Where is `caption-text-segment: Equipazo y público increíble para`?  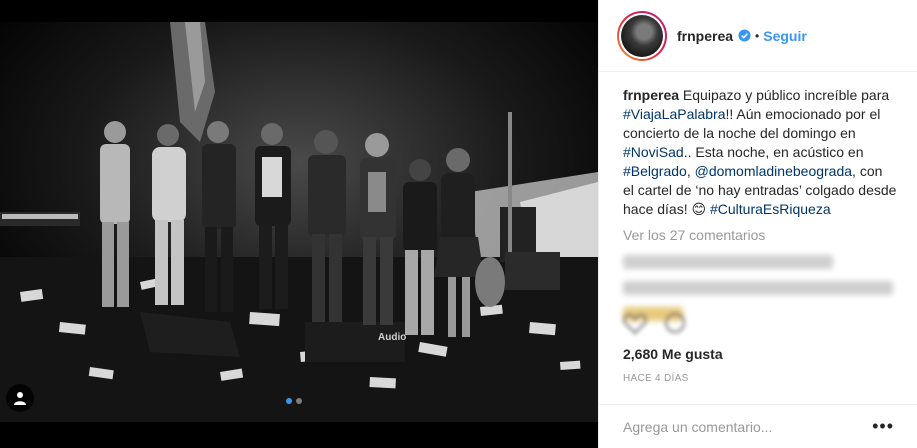
caption-text-segment: Equipazo y público increíble para is located at coordinates (786, 95).